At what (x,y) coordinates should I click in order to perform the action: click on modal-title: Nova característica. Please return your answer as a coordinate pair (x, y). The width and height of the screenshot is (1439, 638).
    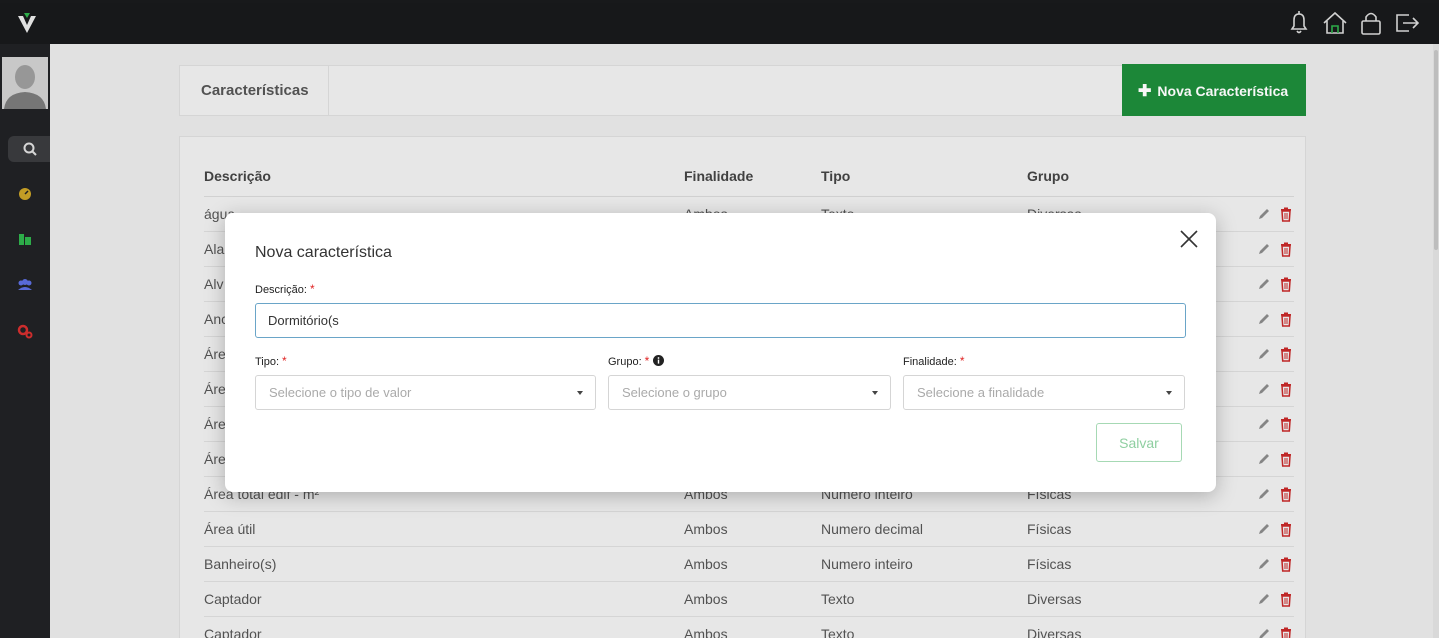
    Looking at the image, I should click on (323, 252).